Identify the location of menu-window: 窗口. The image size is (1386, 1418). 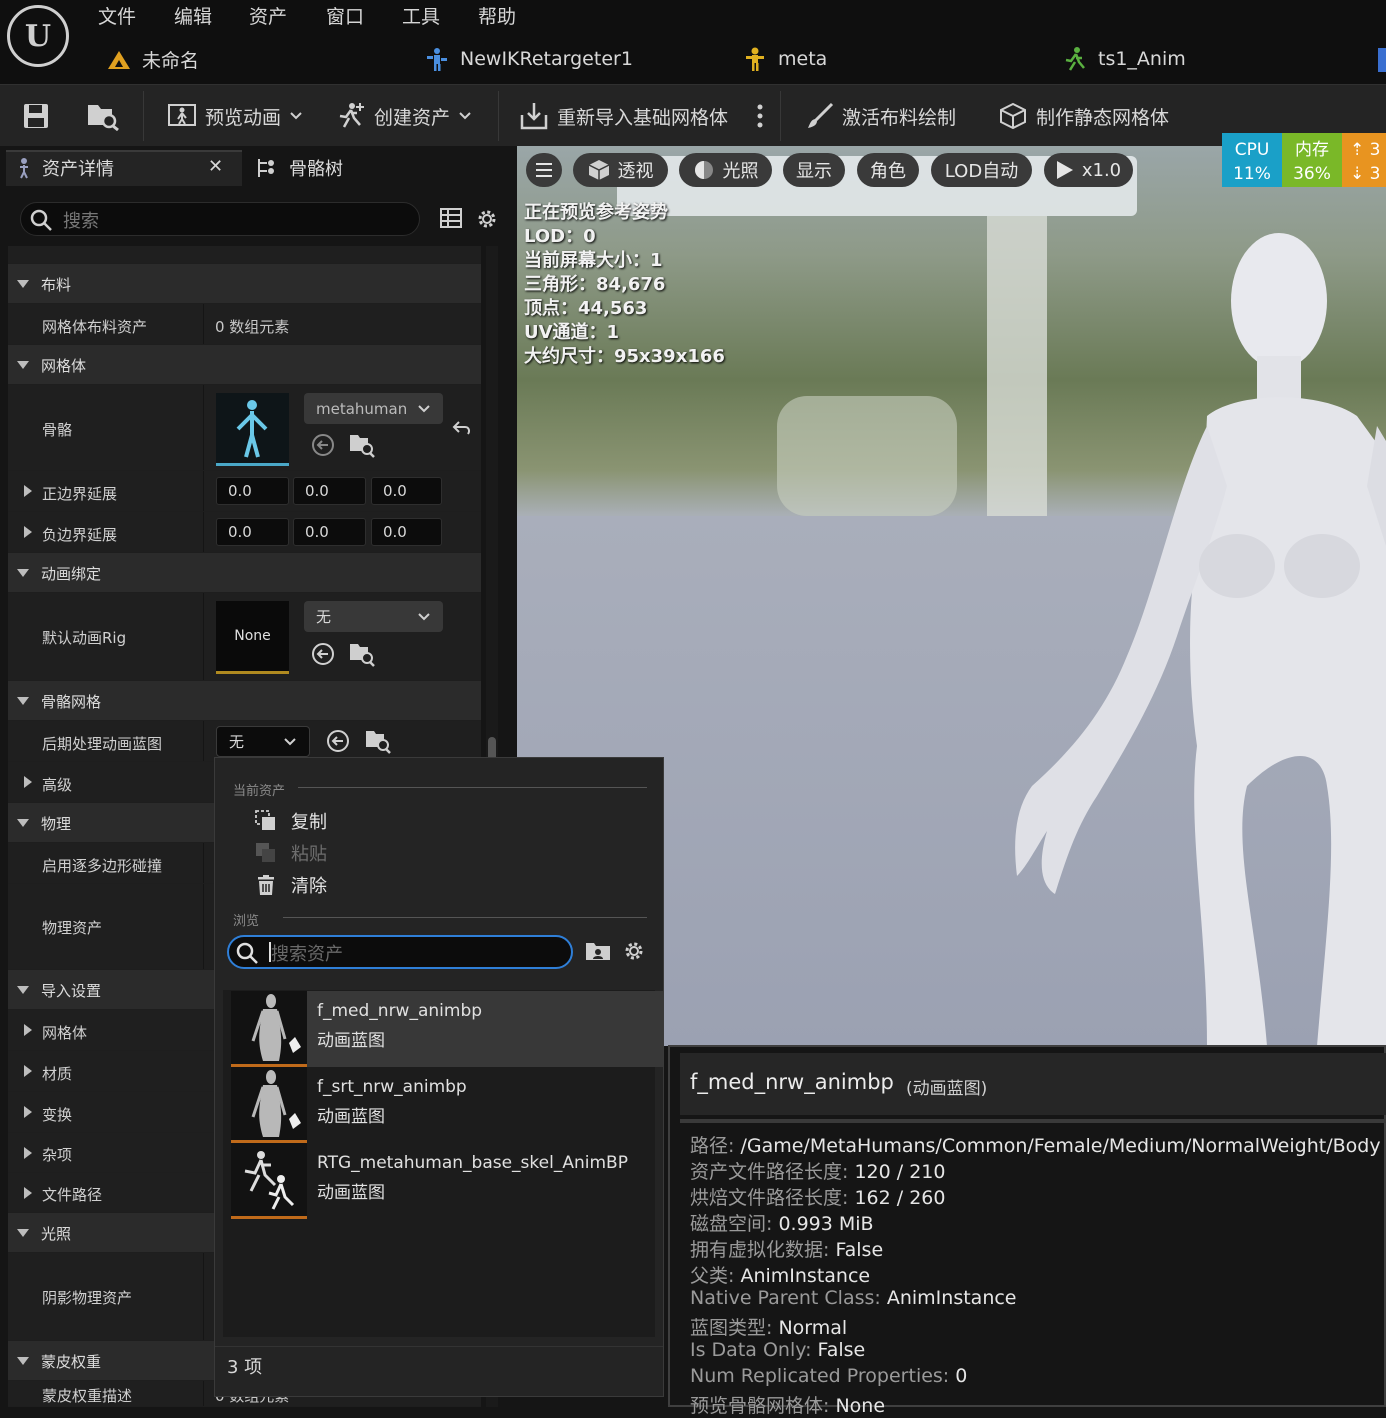
(345, 15).